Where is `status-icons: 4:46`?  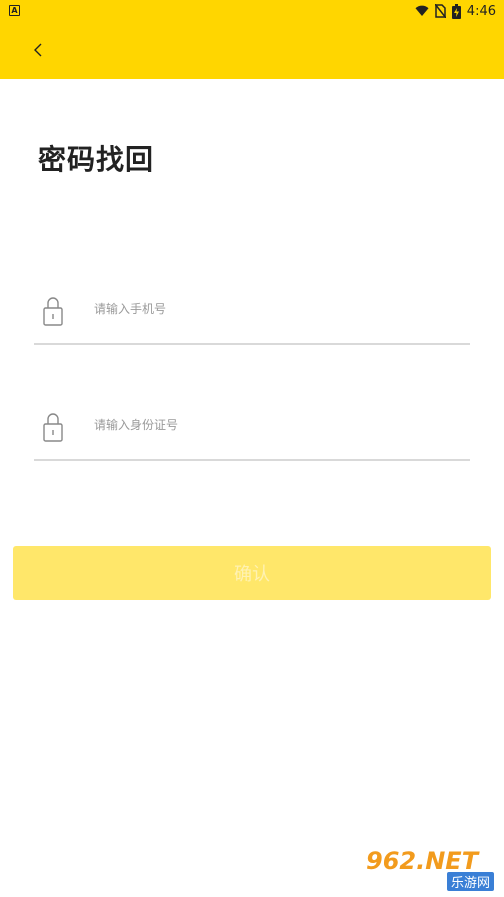 status-icons: 4:46 is located at coordinates (455, 11).